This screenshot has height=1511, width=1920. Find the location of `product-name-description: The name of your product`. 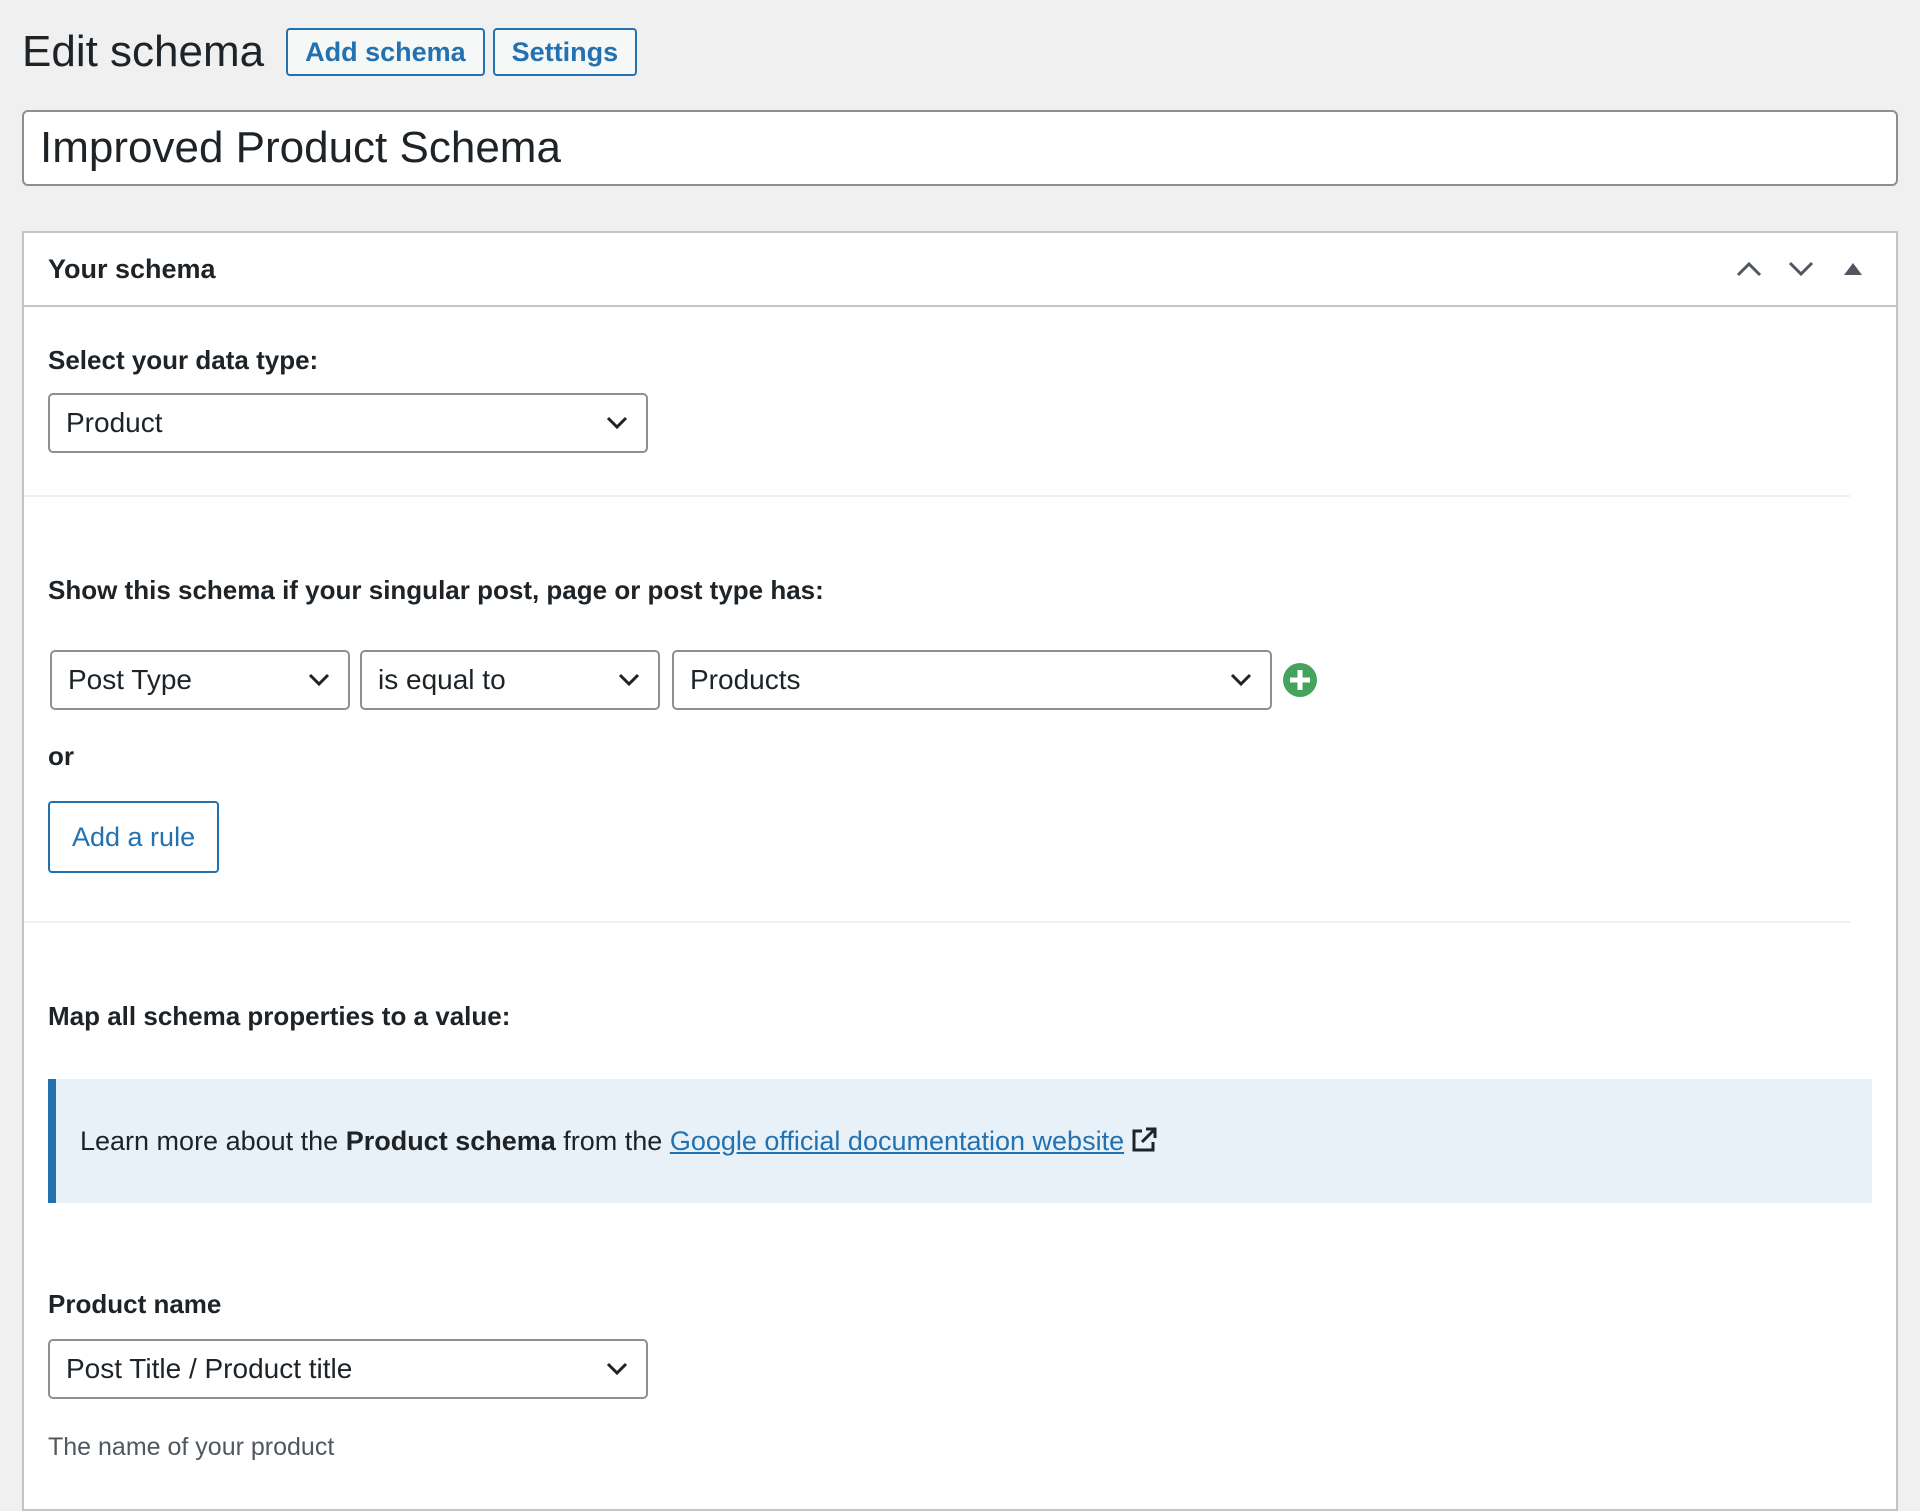

product-name-description: The name of your product is located at coordinates (191, 1447).